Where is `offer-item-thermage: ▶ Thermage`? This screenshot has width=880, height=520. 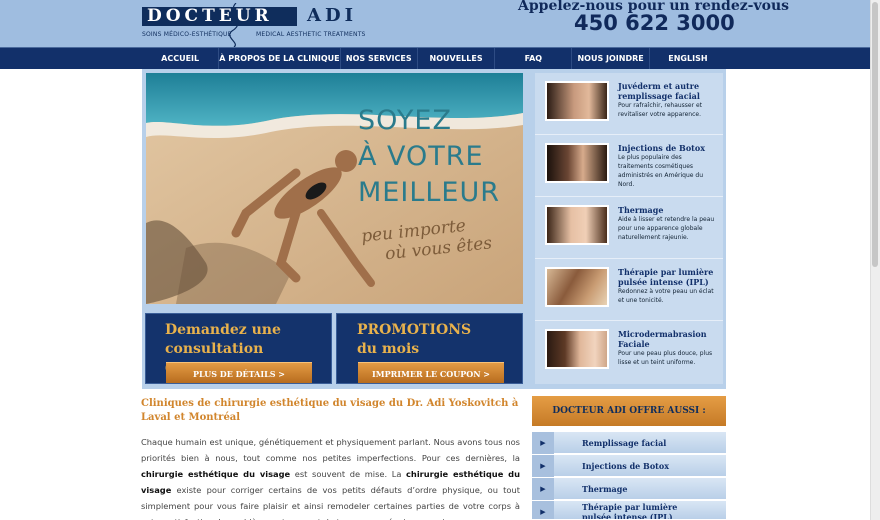 offer-item-thermage: ▶ Thermage is located at coordinates (629, 489).